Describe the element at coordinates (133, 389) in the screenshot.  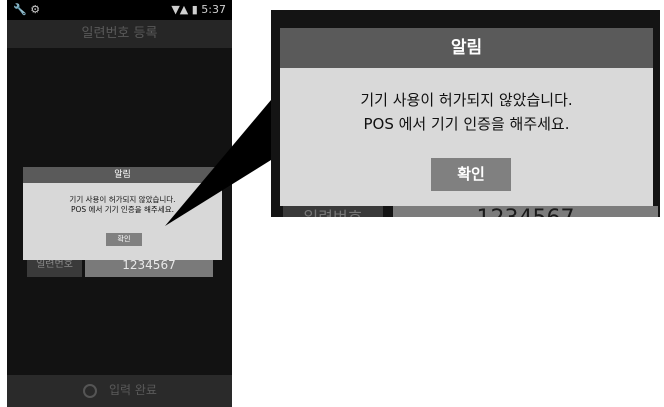
I see `complete-input-button: 입력 완료` at that location.